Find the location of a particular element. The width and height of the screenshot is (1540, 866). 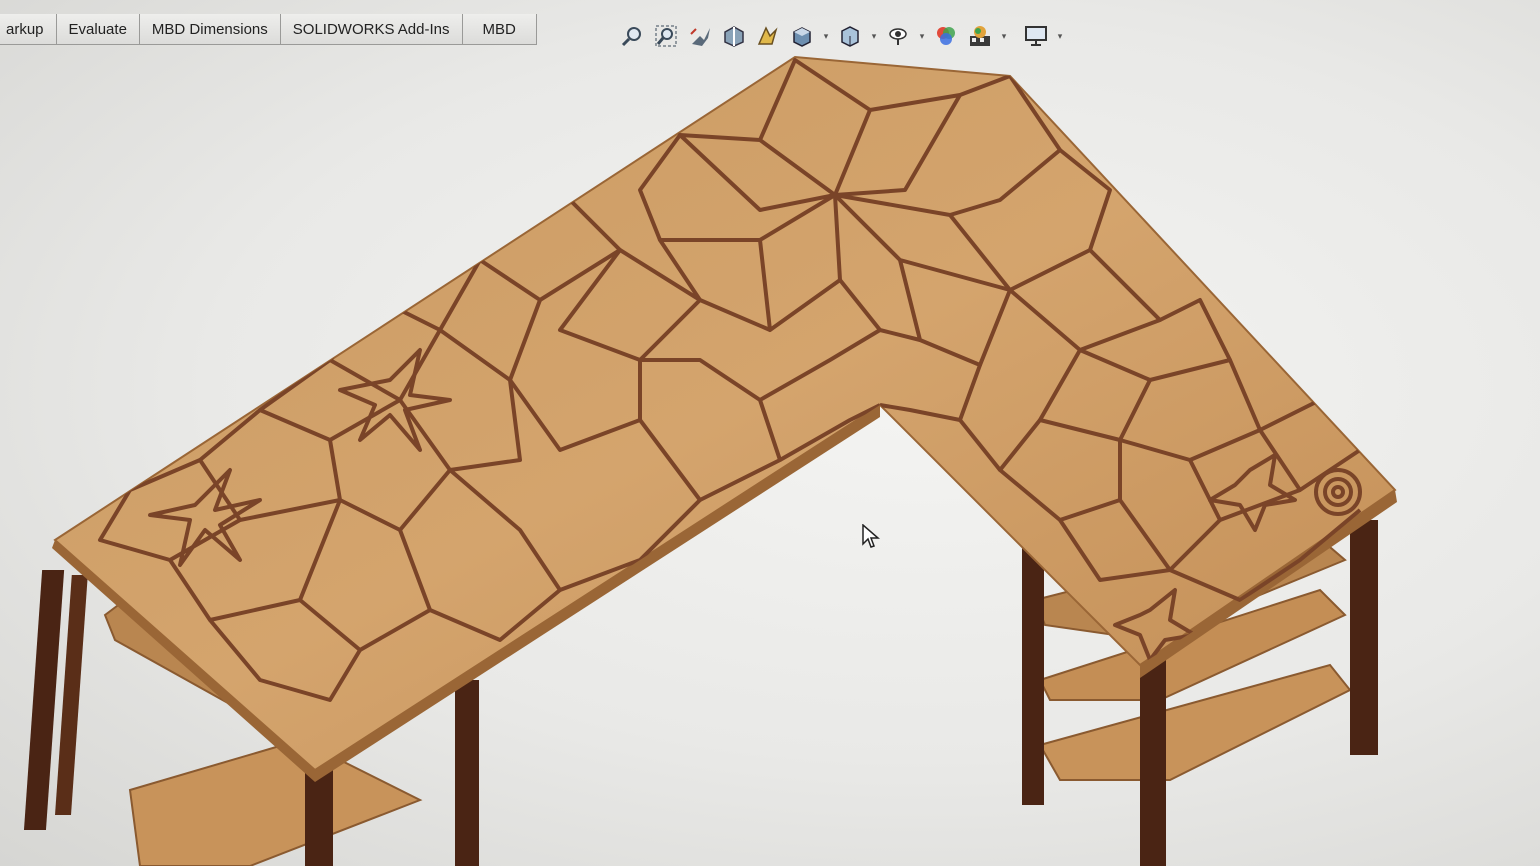

section-view-icon is located at coordinates (734, 36).